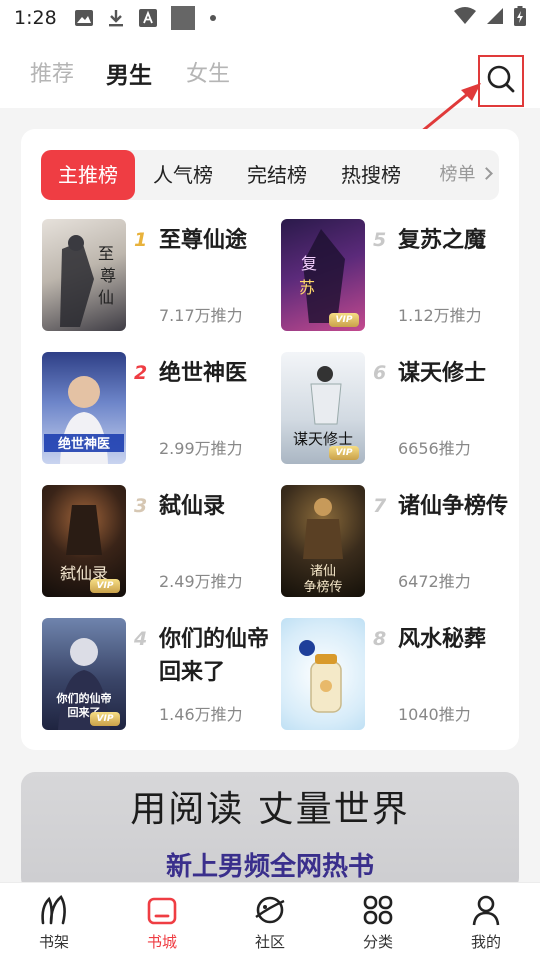 The image size is (540, 960). I want to click on book-title: 复苏之魔, so click(442, 240).